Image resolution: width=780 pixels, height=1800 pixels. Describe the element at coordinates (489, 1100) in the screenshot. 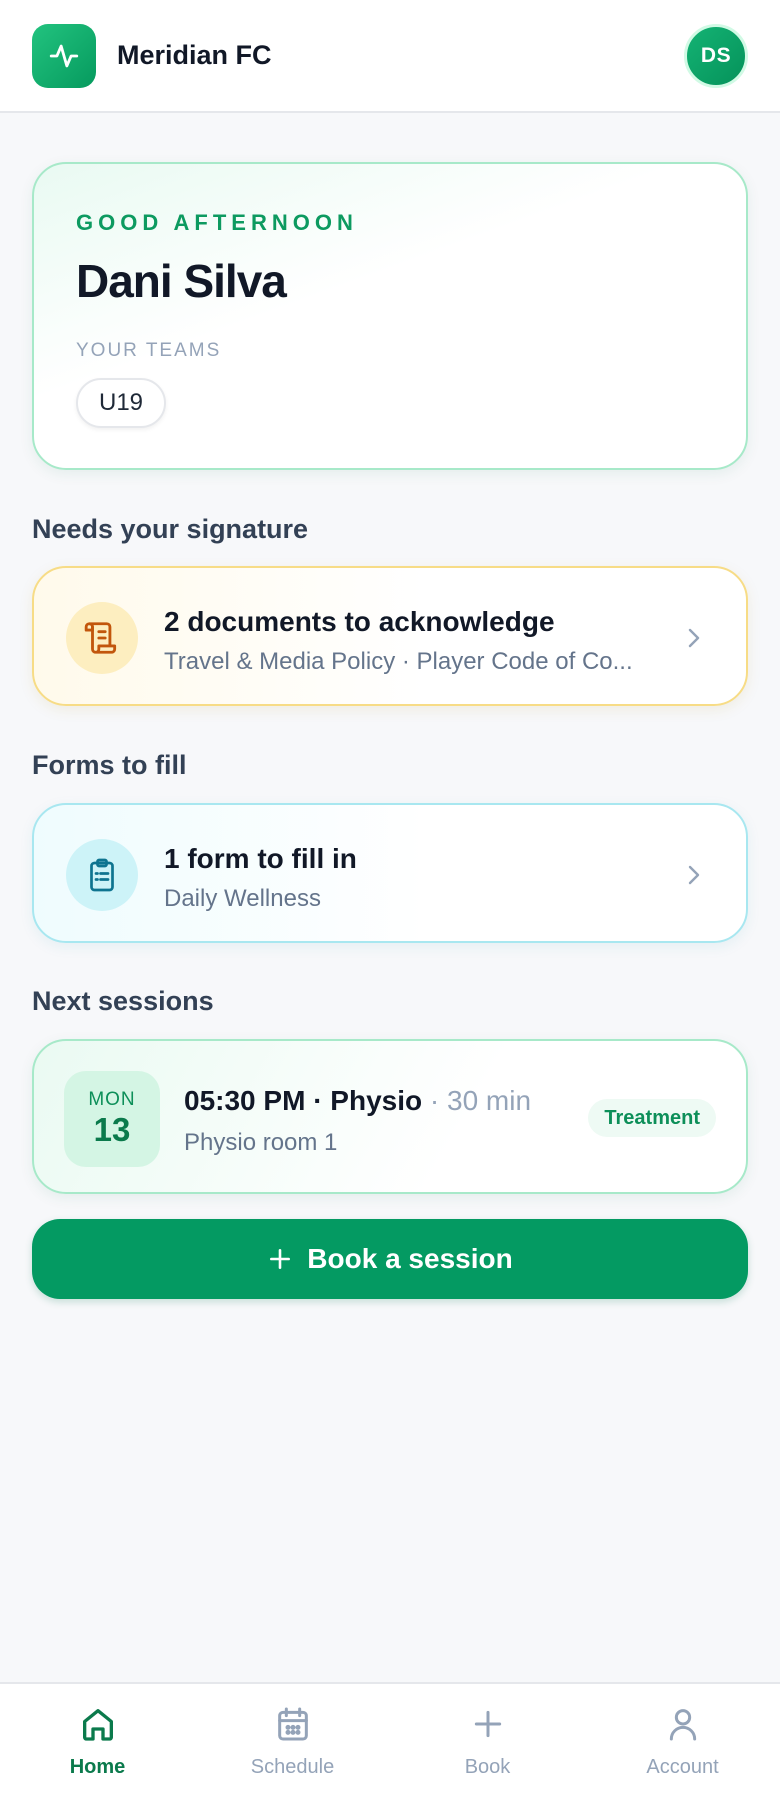

I see `session-duration: 30 min` at that location.